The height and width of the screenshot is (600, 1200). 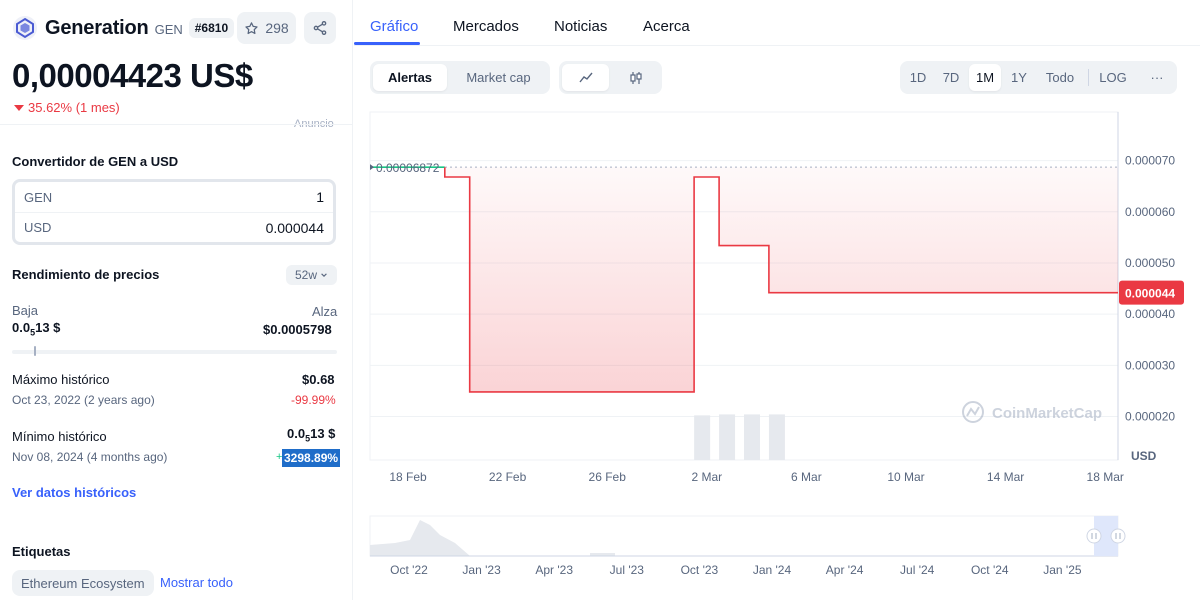 I want to click on x-tick-label: 26 Feb, so click(x=608, y=477).